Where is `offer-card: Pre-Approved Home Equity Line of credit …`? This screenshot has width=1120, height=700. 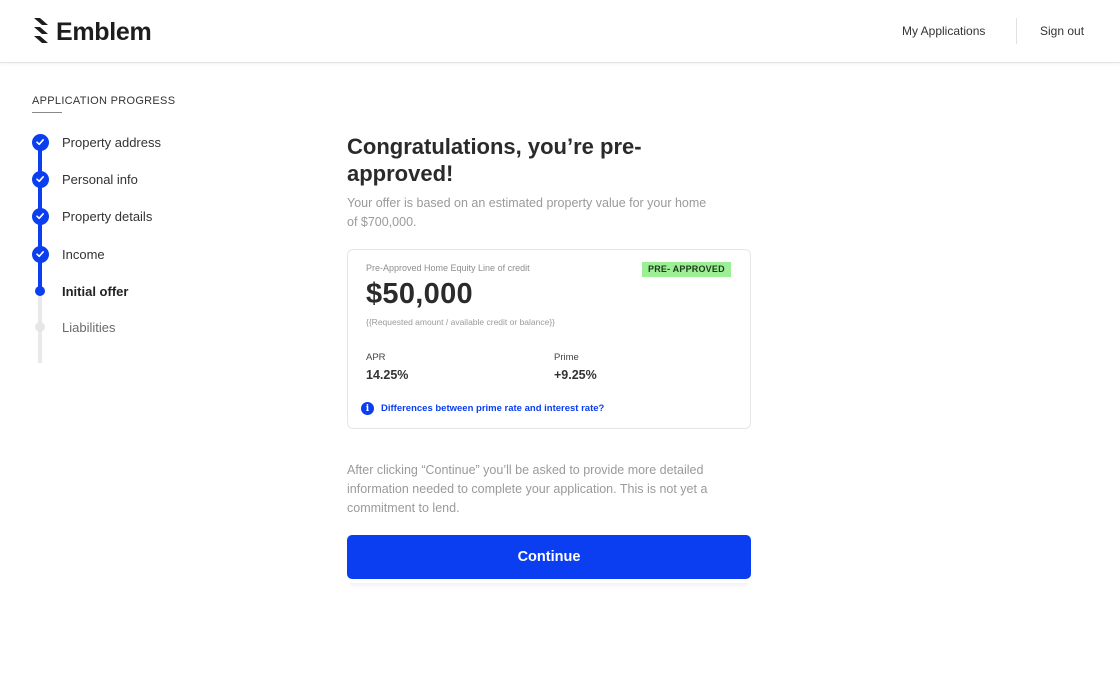
offer-card: Pre-Approved Home Equity Line of credit … is located at coordinates (549, 339).